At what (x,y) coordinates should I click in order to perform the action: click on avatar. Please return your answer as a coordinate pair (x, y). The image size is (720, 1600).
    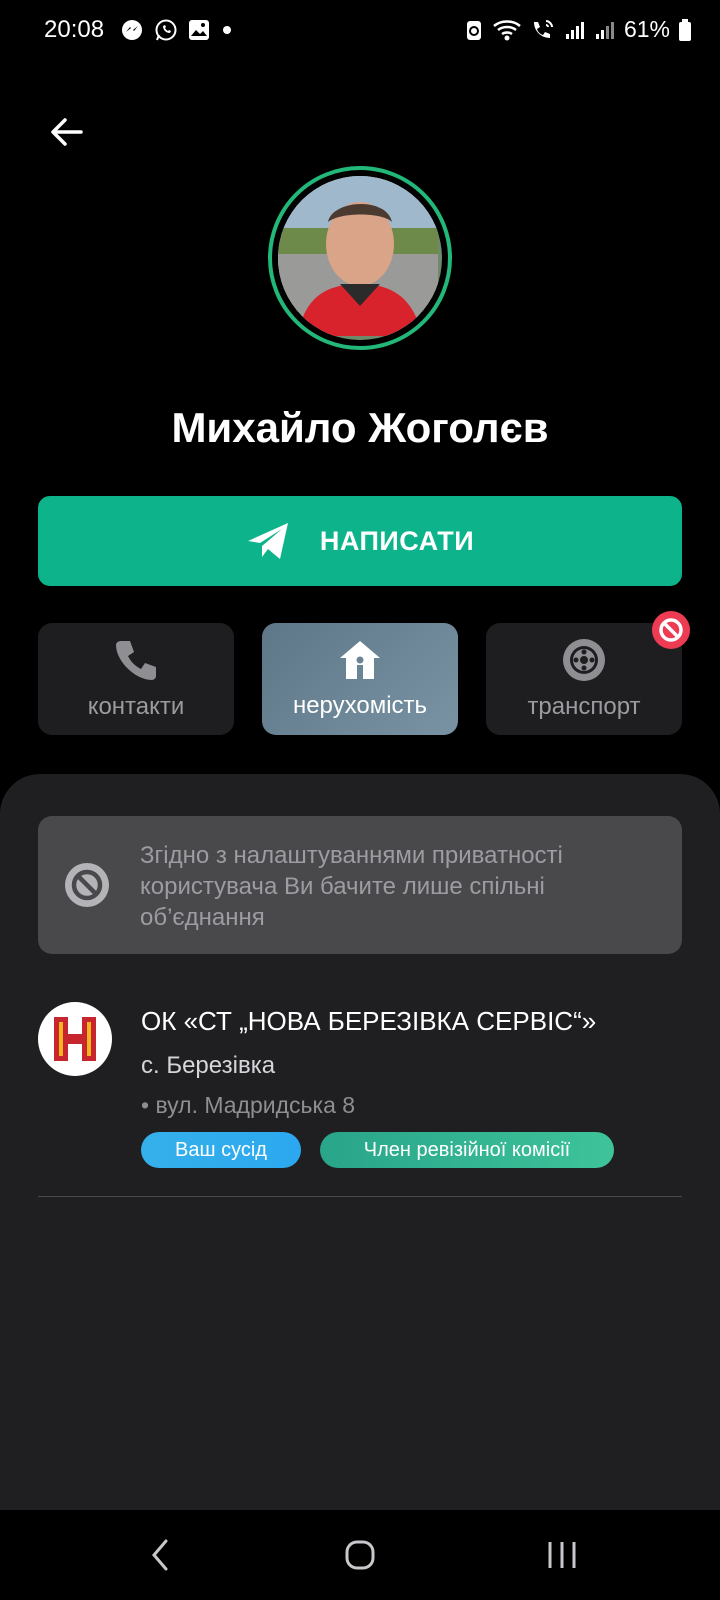
    Looking at the image, I should click on (360, 258).